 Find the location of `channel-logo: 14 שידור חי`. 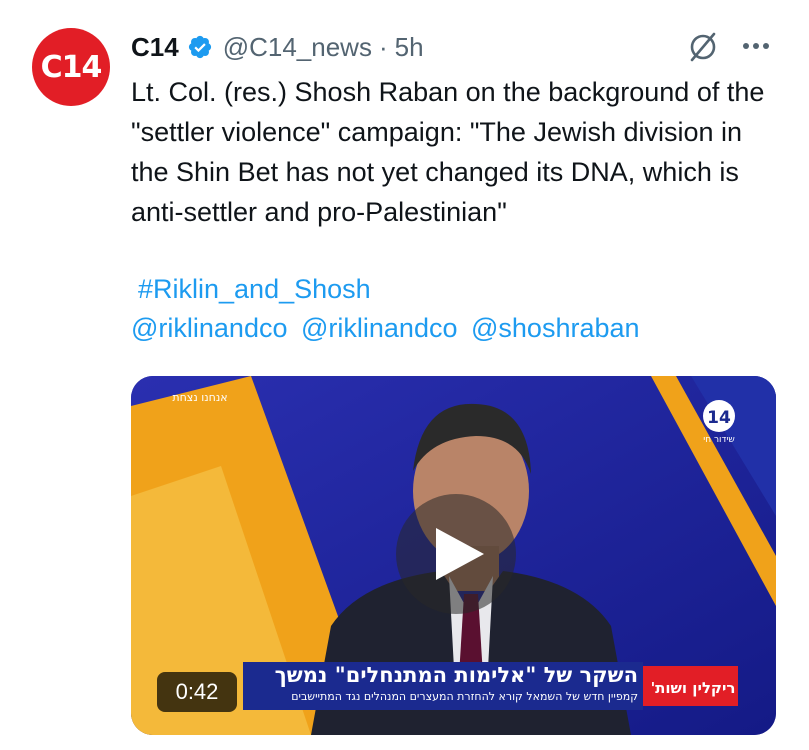

channel-logo: 14 שידור חי is located at coordinates (722, 422).